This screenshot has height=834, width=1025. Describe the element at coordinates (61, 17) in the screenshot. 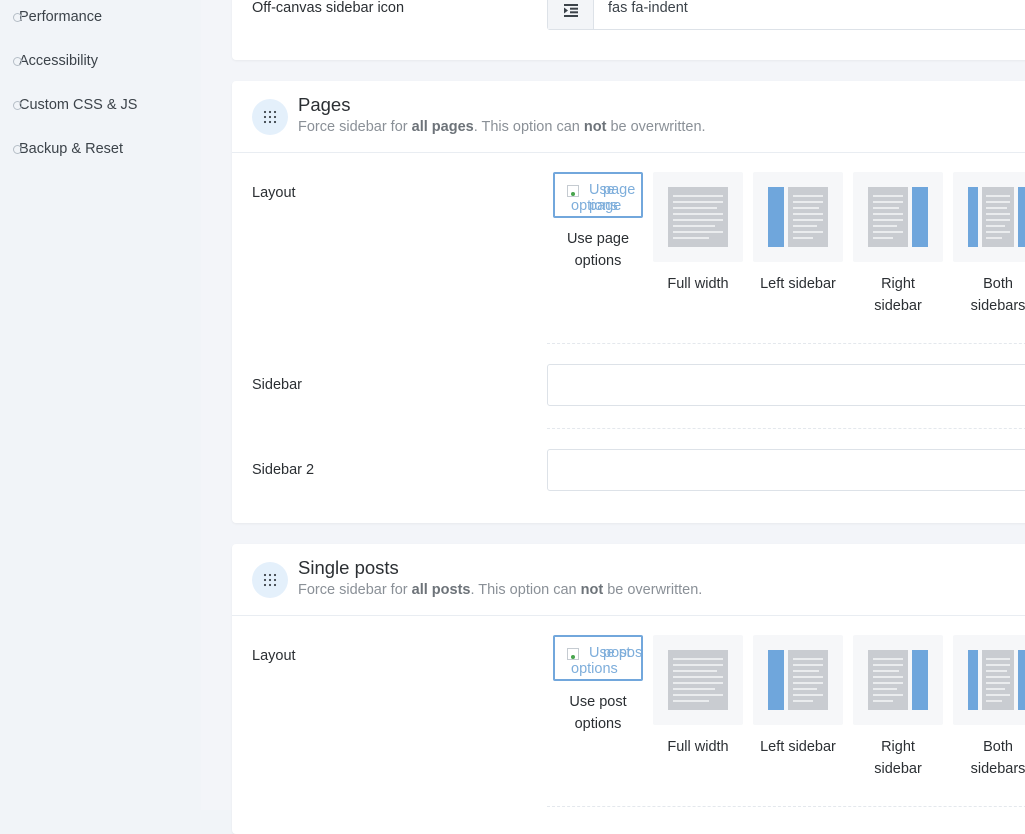

I see `sidebar-item-label: Performance` at that location.